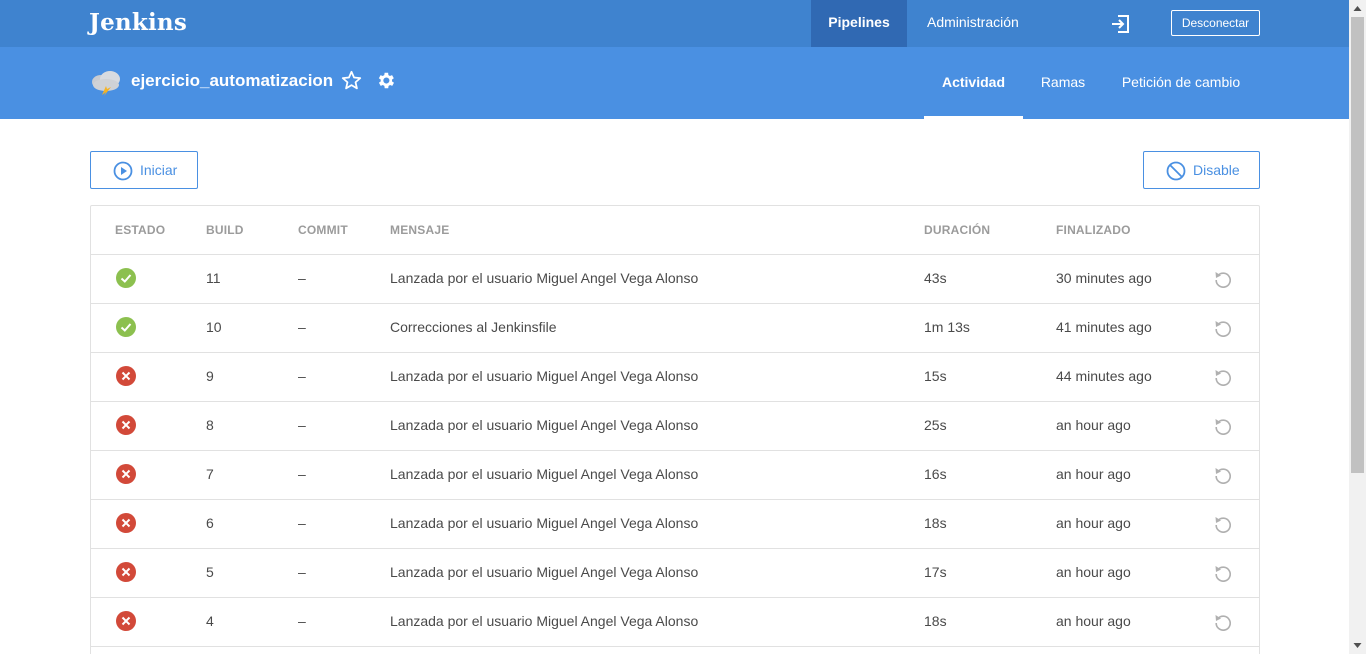  What do you see at coordinates (973, 23) in the screenshot?
I see `nav-administration: Administración` at bounding box center [973, 23].